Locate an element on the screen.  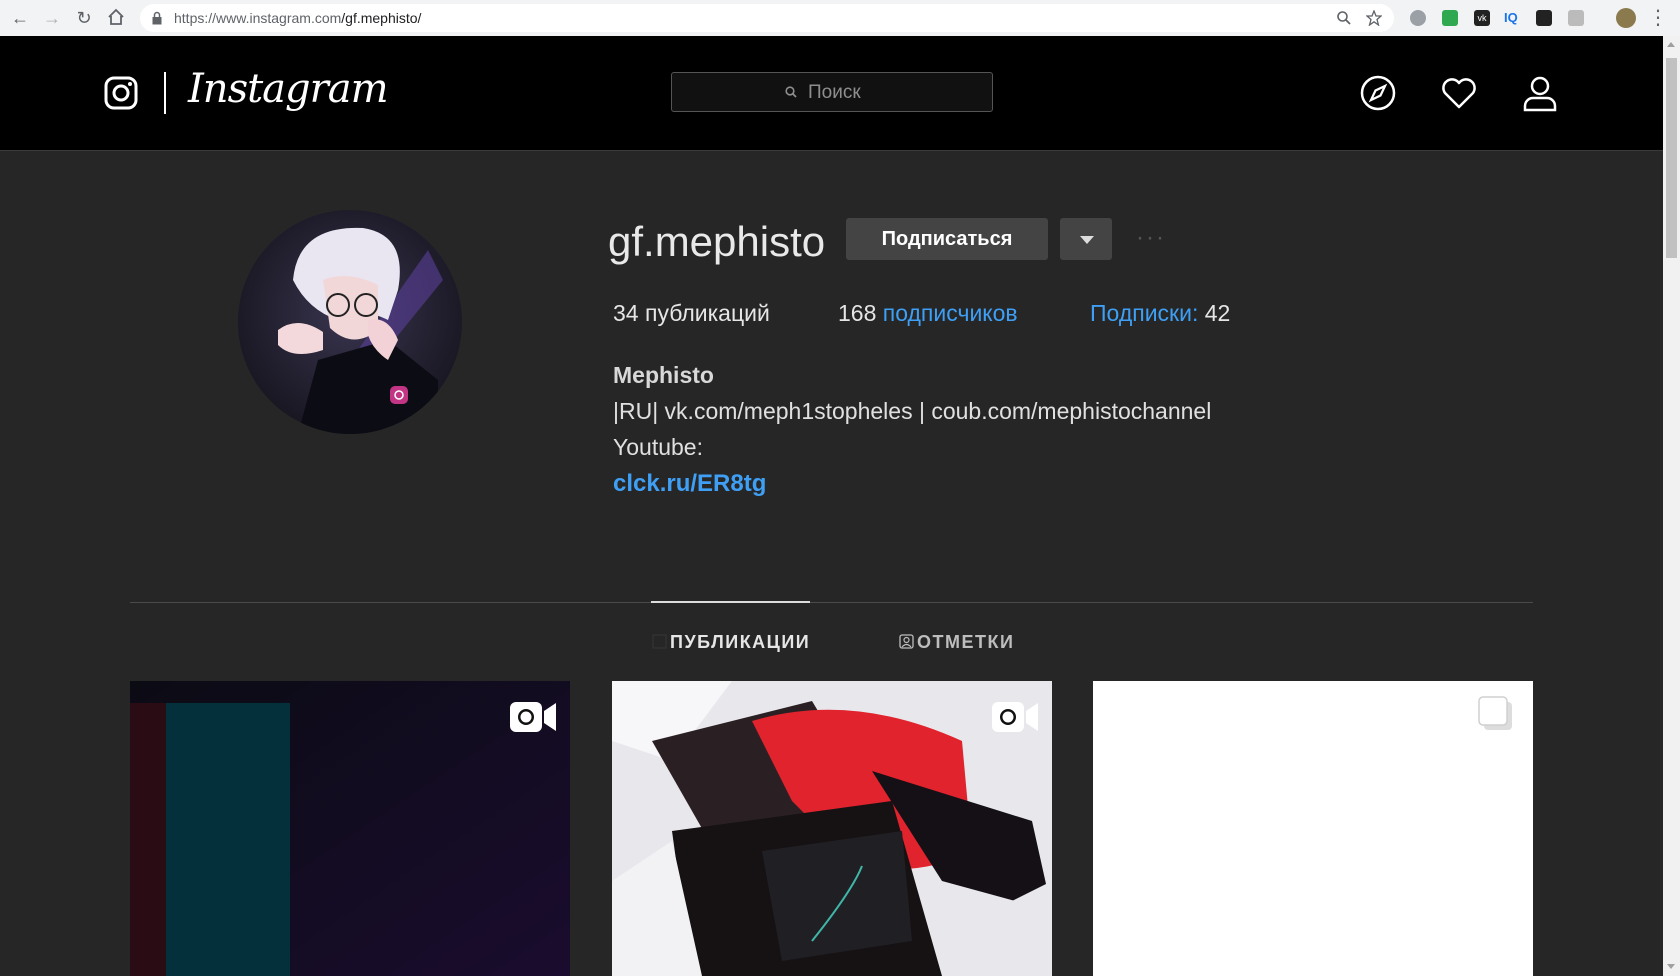
avatar-illustration is located at coordinates (350, 322).